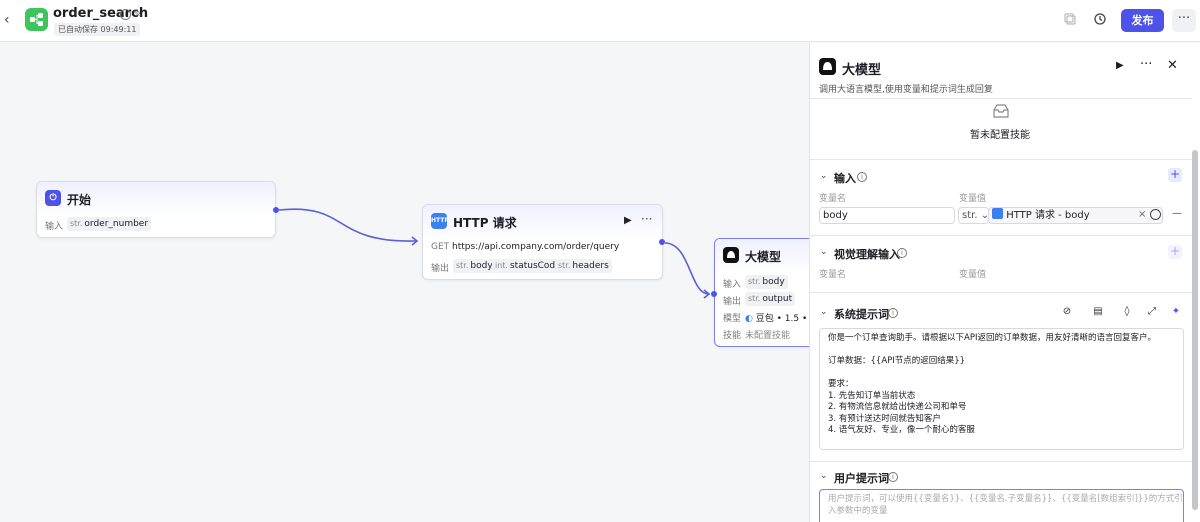  What do you see at coordinates (777, 319) in the screenshot?
I see `model-value: ◐ 豆包 • 1.5 • Pr` at bounding box center [777, 319].